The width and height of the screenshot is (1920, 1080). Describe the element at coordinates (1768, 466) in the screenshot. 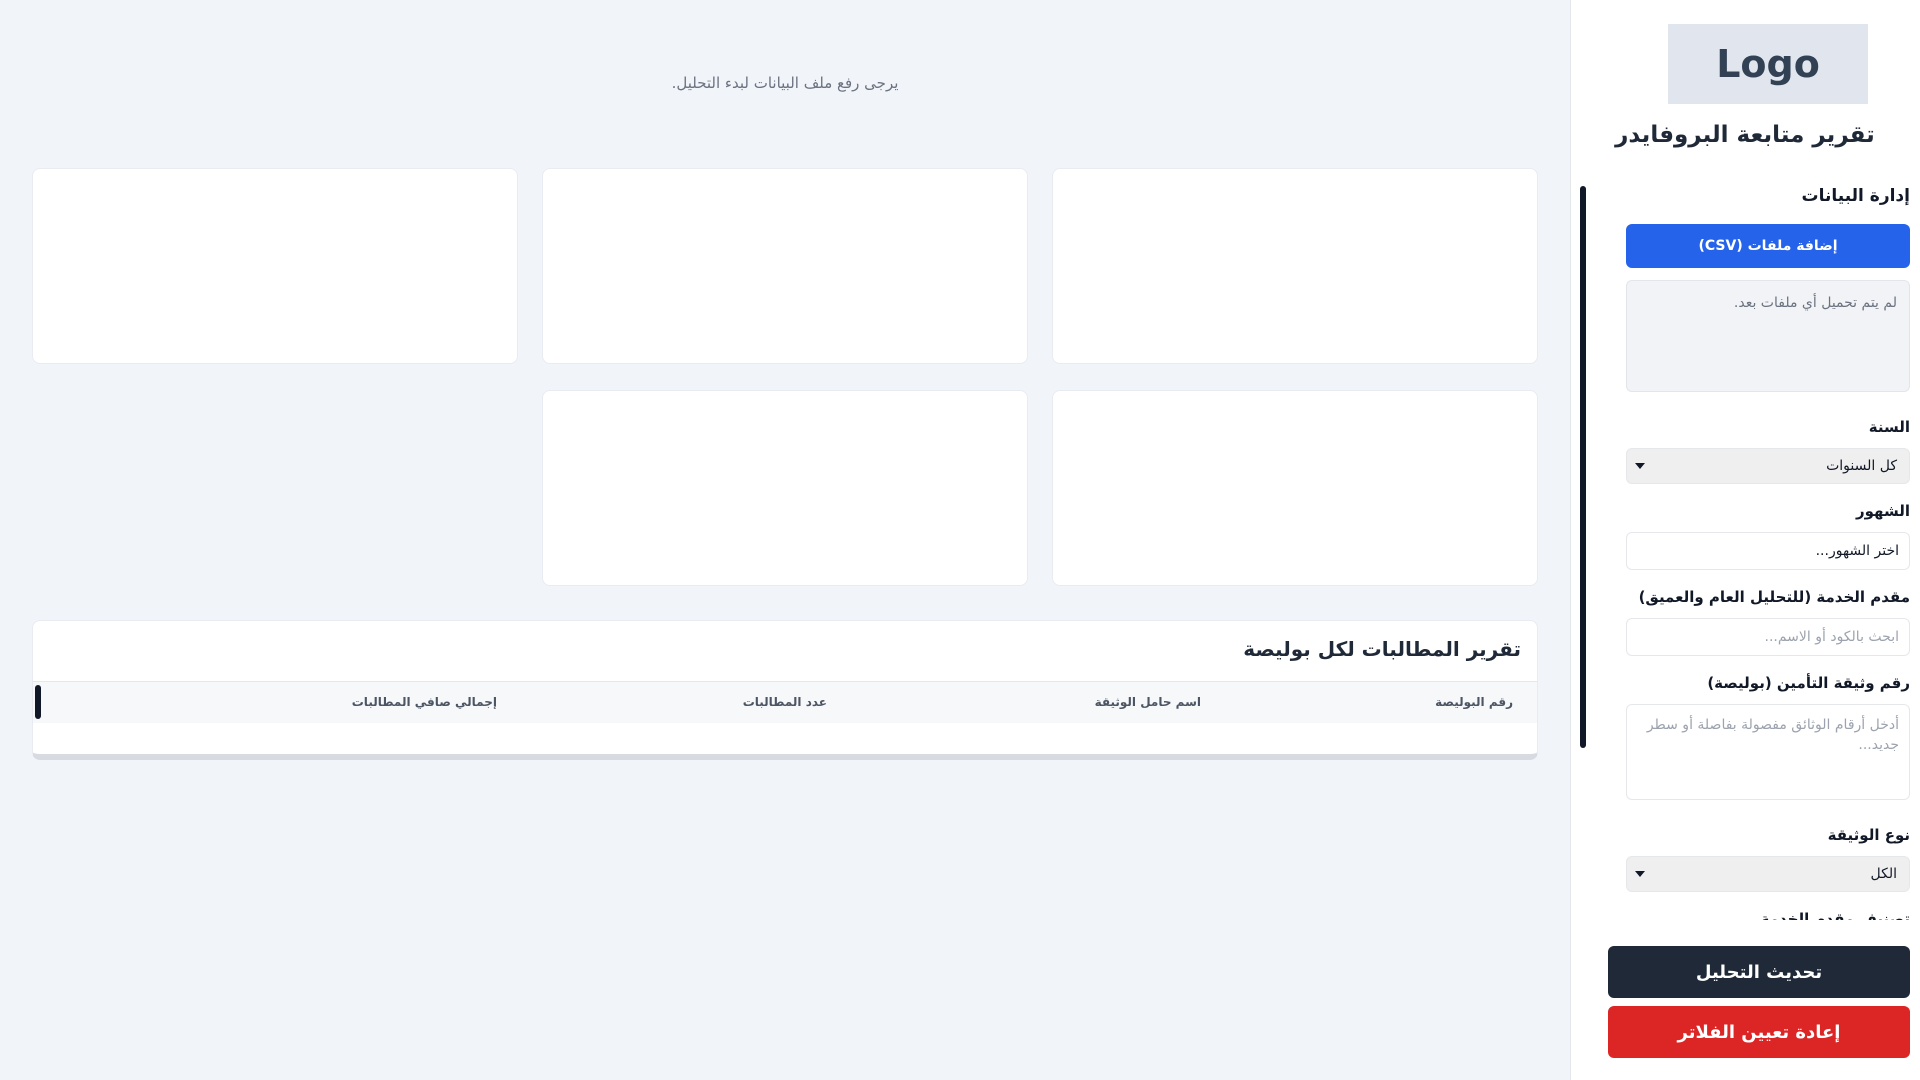

I see `year-select: كل السنوات` at that location.